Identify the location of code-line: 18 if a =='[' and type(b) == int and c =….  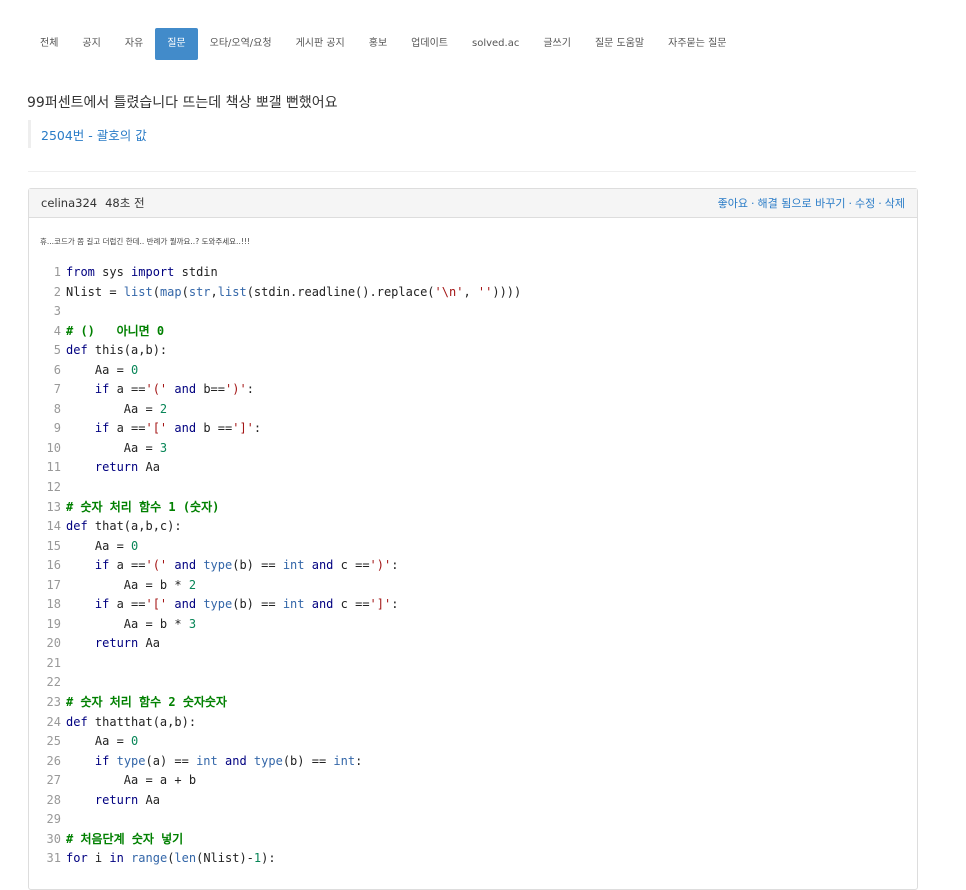
(478, 605).